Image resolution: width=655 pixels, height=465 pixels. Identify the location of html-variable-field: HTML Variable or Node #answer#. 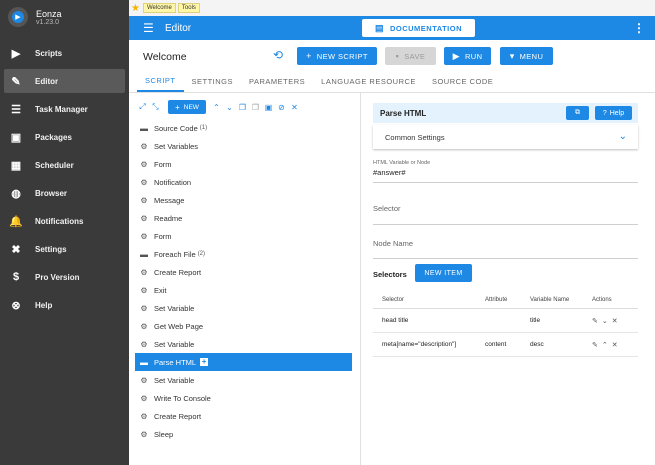
(505, 171).